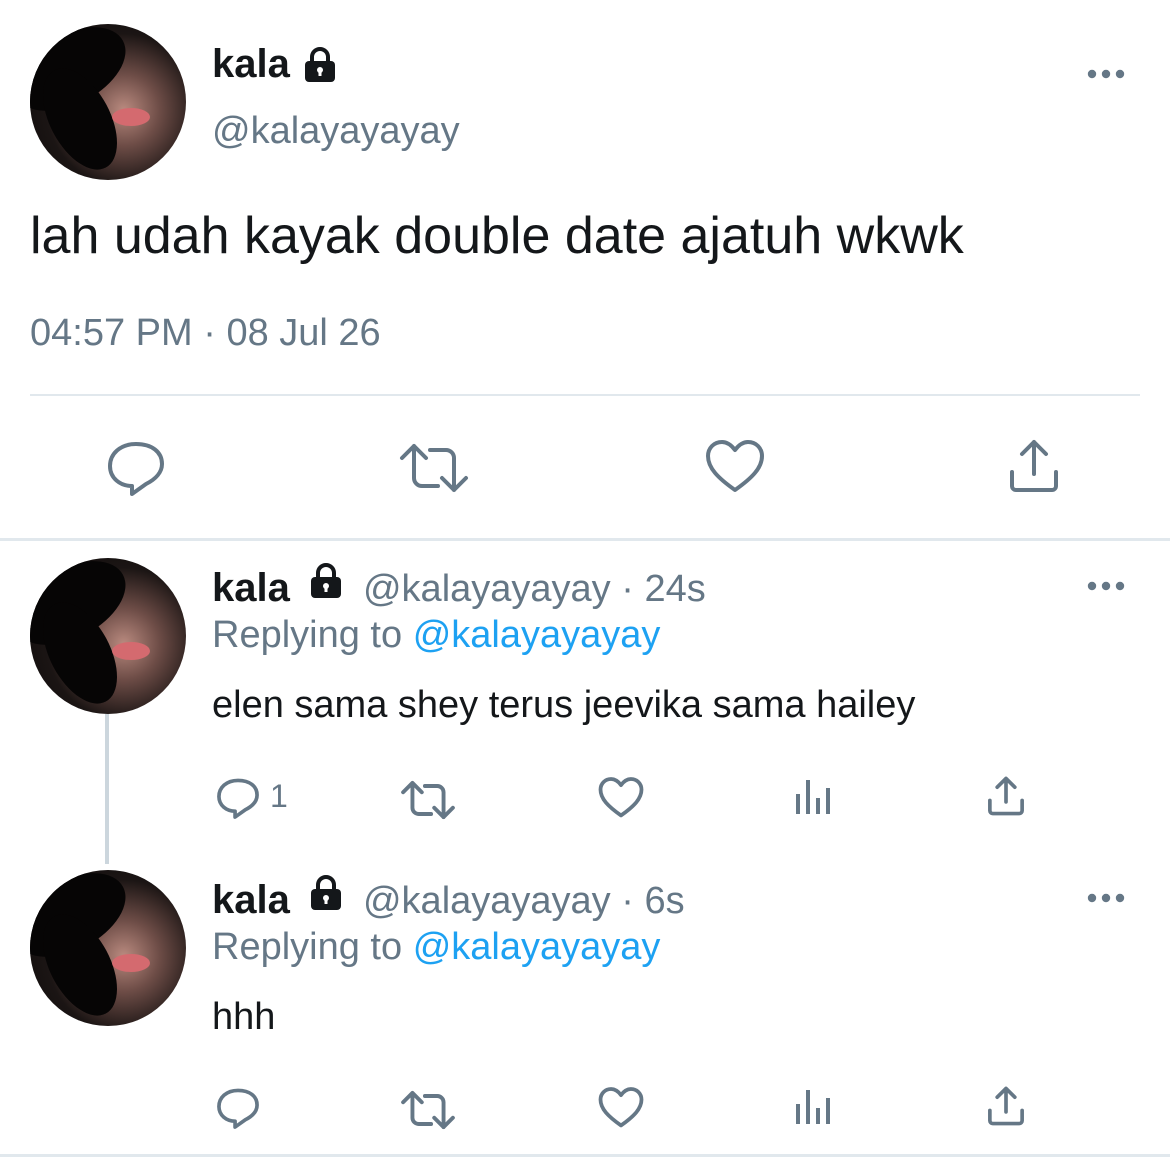 Image resolution: width=1170 pixels, height=1158 pixels. I want to click on relative-time: 6s, so click(664, 901).